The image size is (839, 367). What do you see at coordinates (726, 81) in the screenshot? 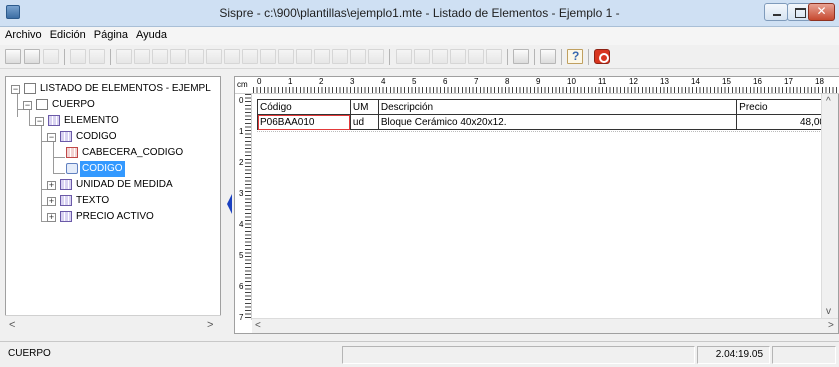
I see `ruler-tick-label: 15` at bounding box center [726, 81].